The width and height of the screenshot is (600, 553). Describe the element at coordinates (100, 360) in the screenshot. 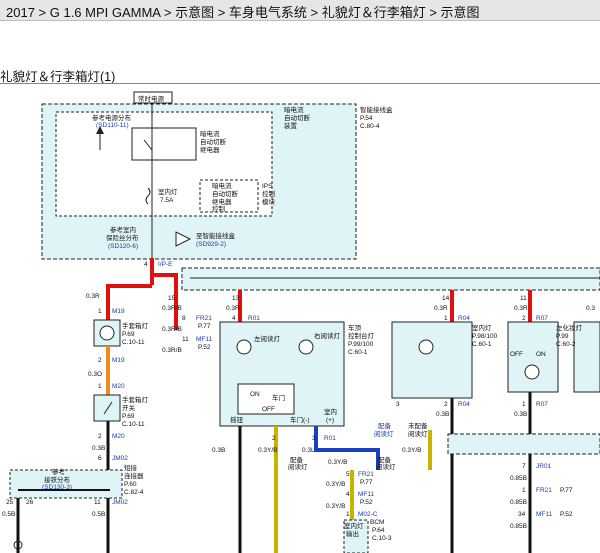

I see `m19b-pin: 2` at that location.